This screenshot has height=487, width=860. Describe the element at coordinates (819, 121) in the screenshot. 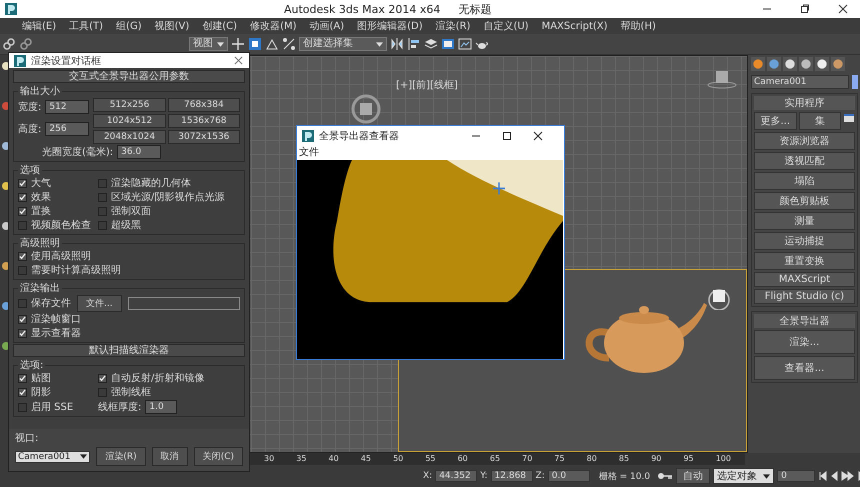

I see `sets-button: 集` at that location.